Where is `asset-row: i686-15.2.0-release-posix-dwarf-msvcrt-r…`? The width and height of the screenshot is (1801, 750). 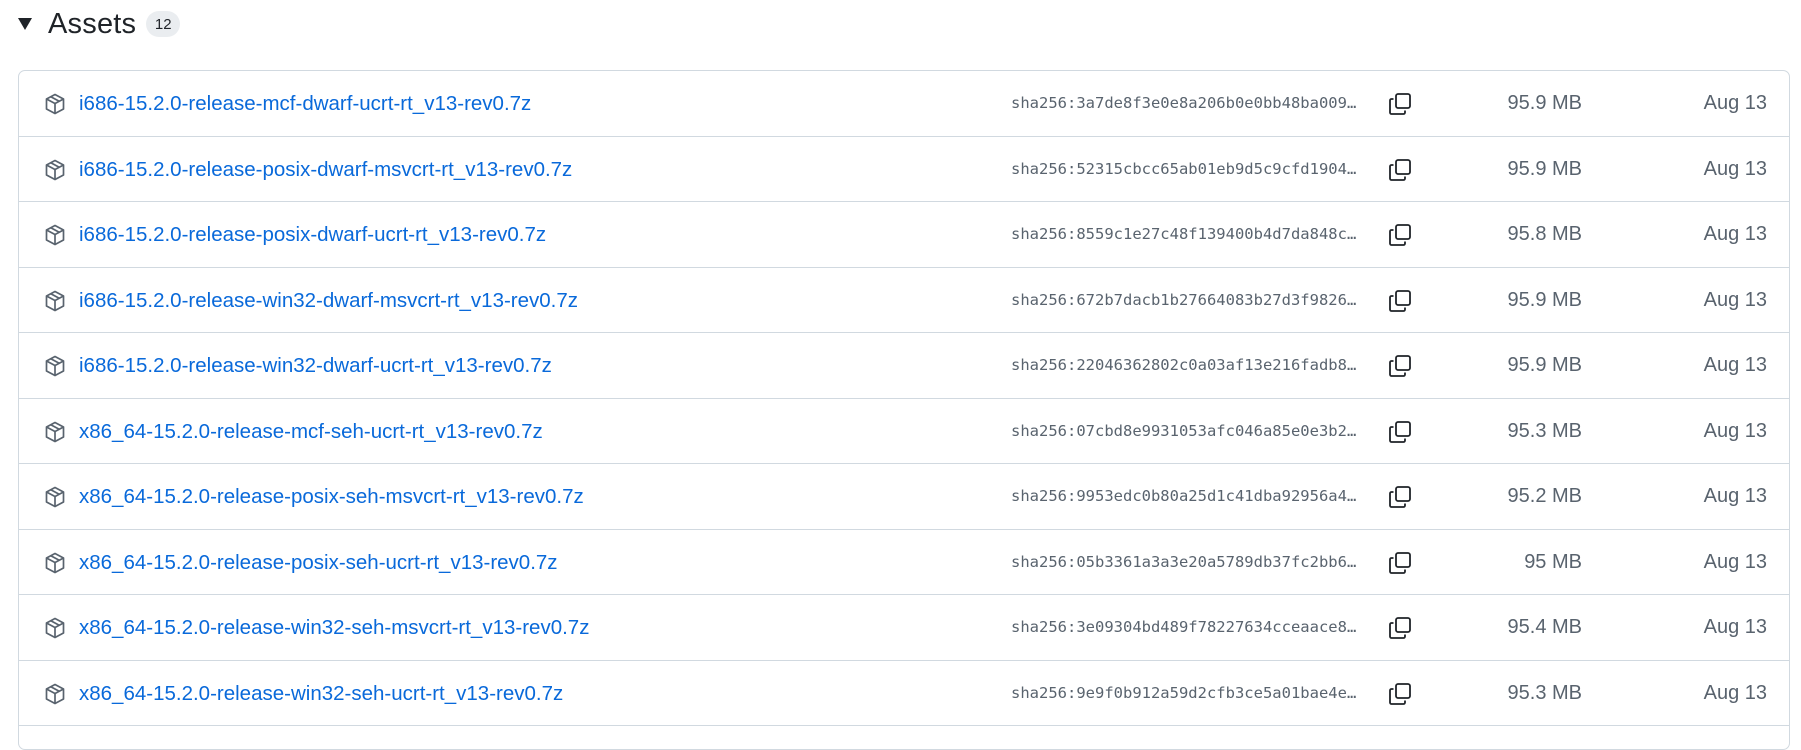
asset-row: i686-15.2.0-release-posix-dwarf-msvcrt-r… is located at coordinates (904, 169).